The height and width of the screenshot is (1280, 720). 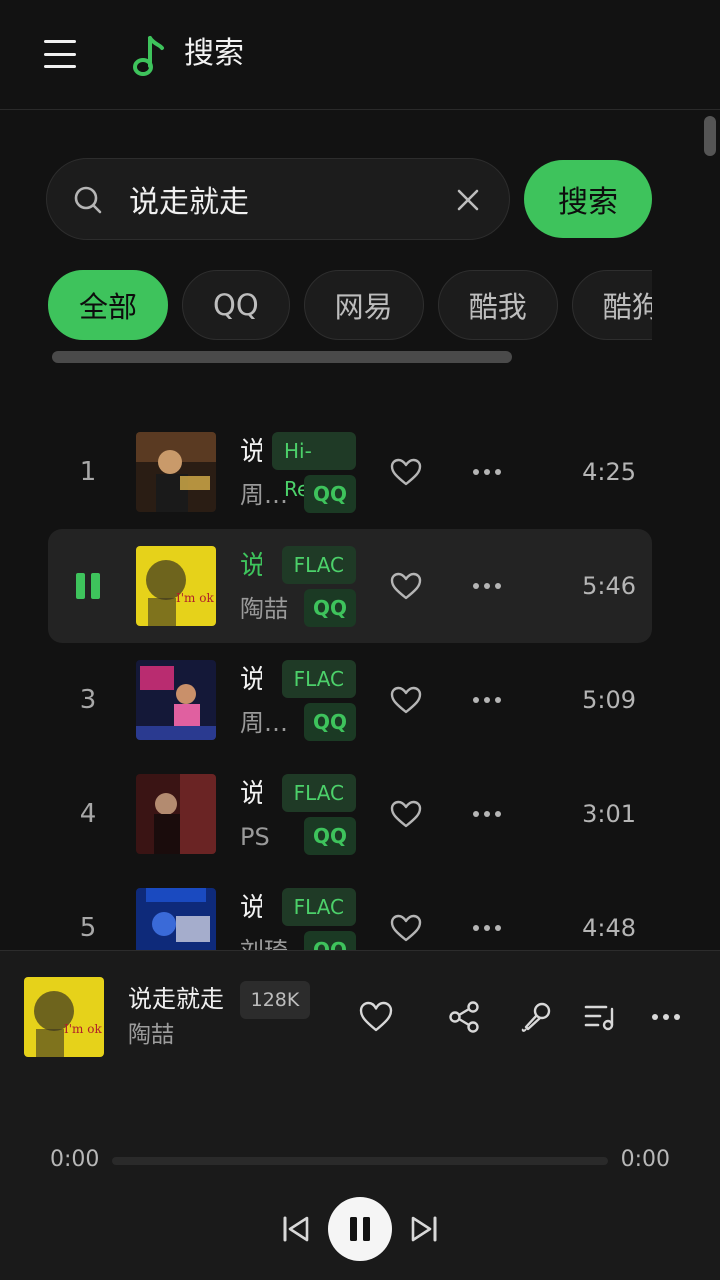 I want to click on song-row: 5 说走就走 刘琦 FLAC QQ 4:48, so click(x=350, y=910).